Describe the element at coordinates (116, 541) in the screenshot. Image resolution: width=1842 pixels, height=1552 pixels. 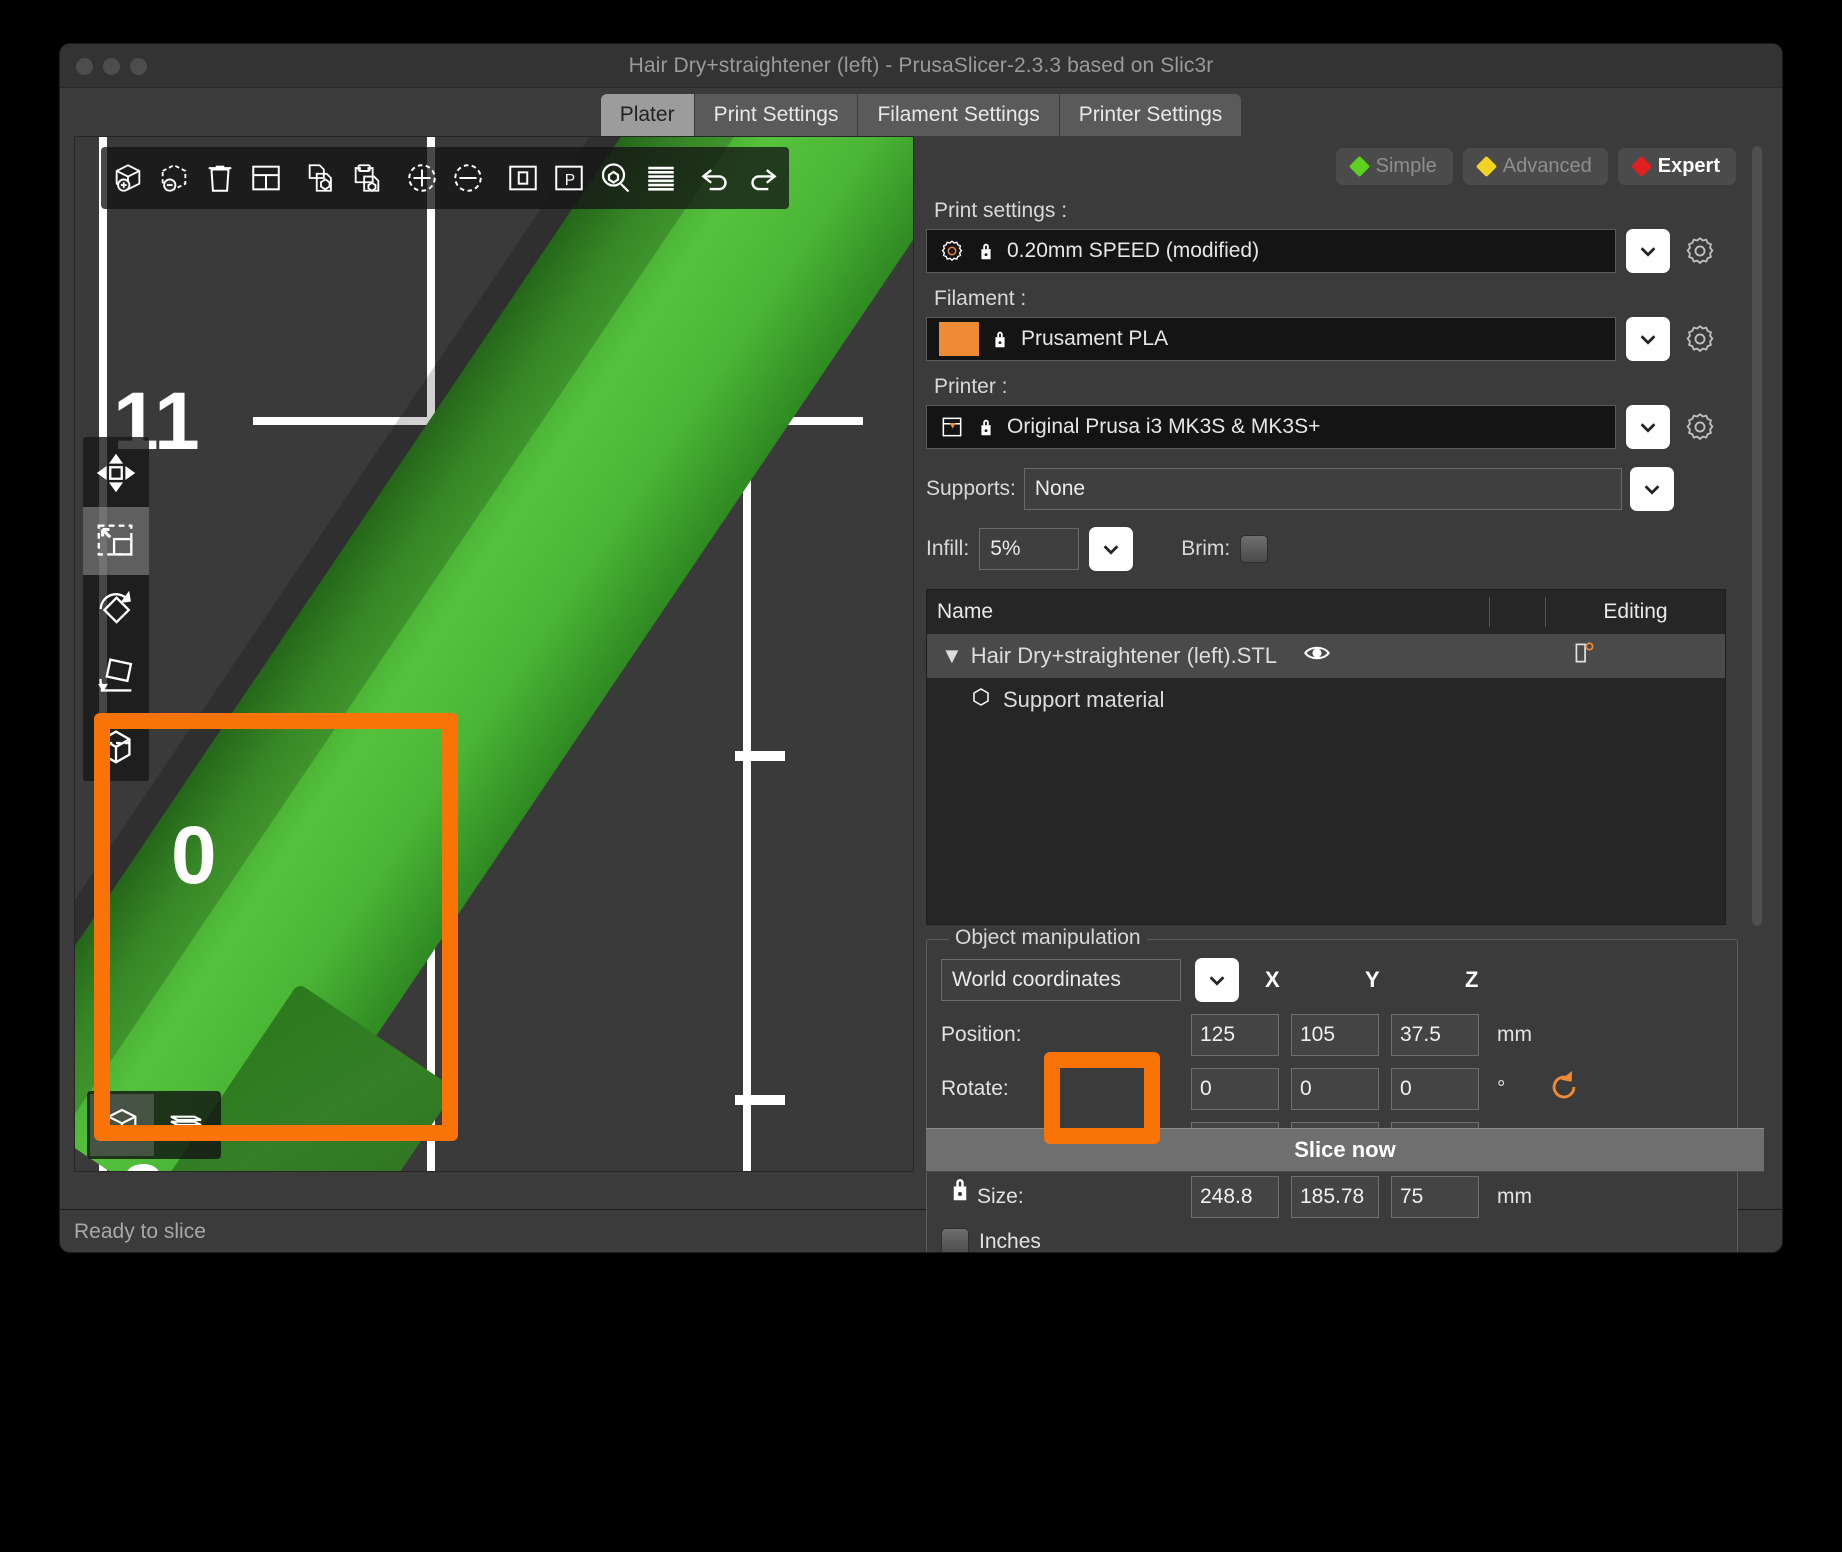
I see `scale-icon` at that location.